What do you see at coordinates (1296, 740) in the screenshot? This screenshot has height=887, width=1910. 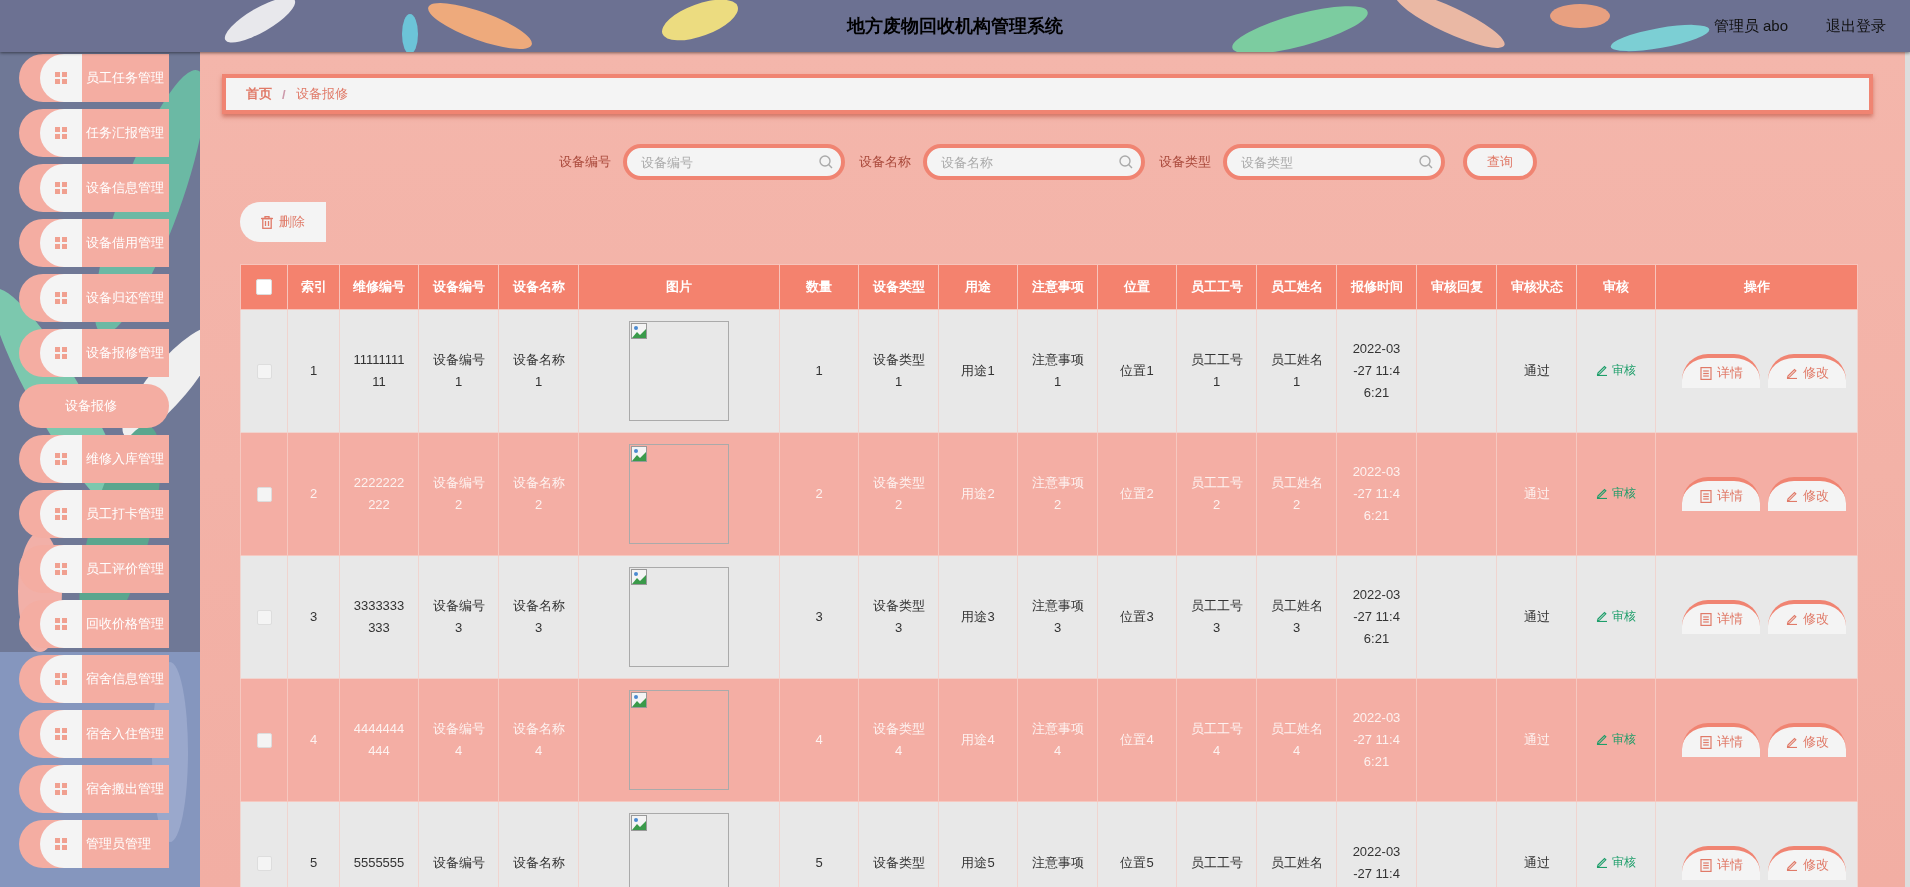 I see `table-cell: 员工姓名4` at bounding box center [1296, 740].